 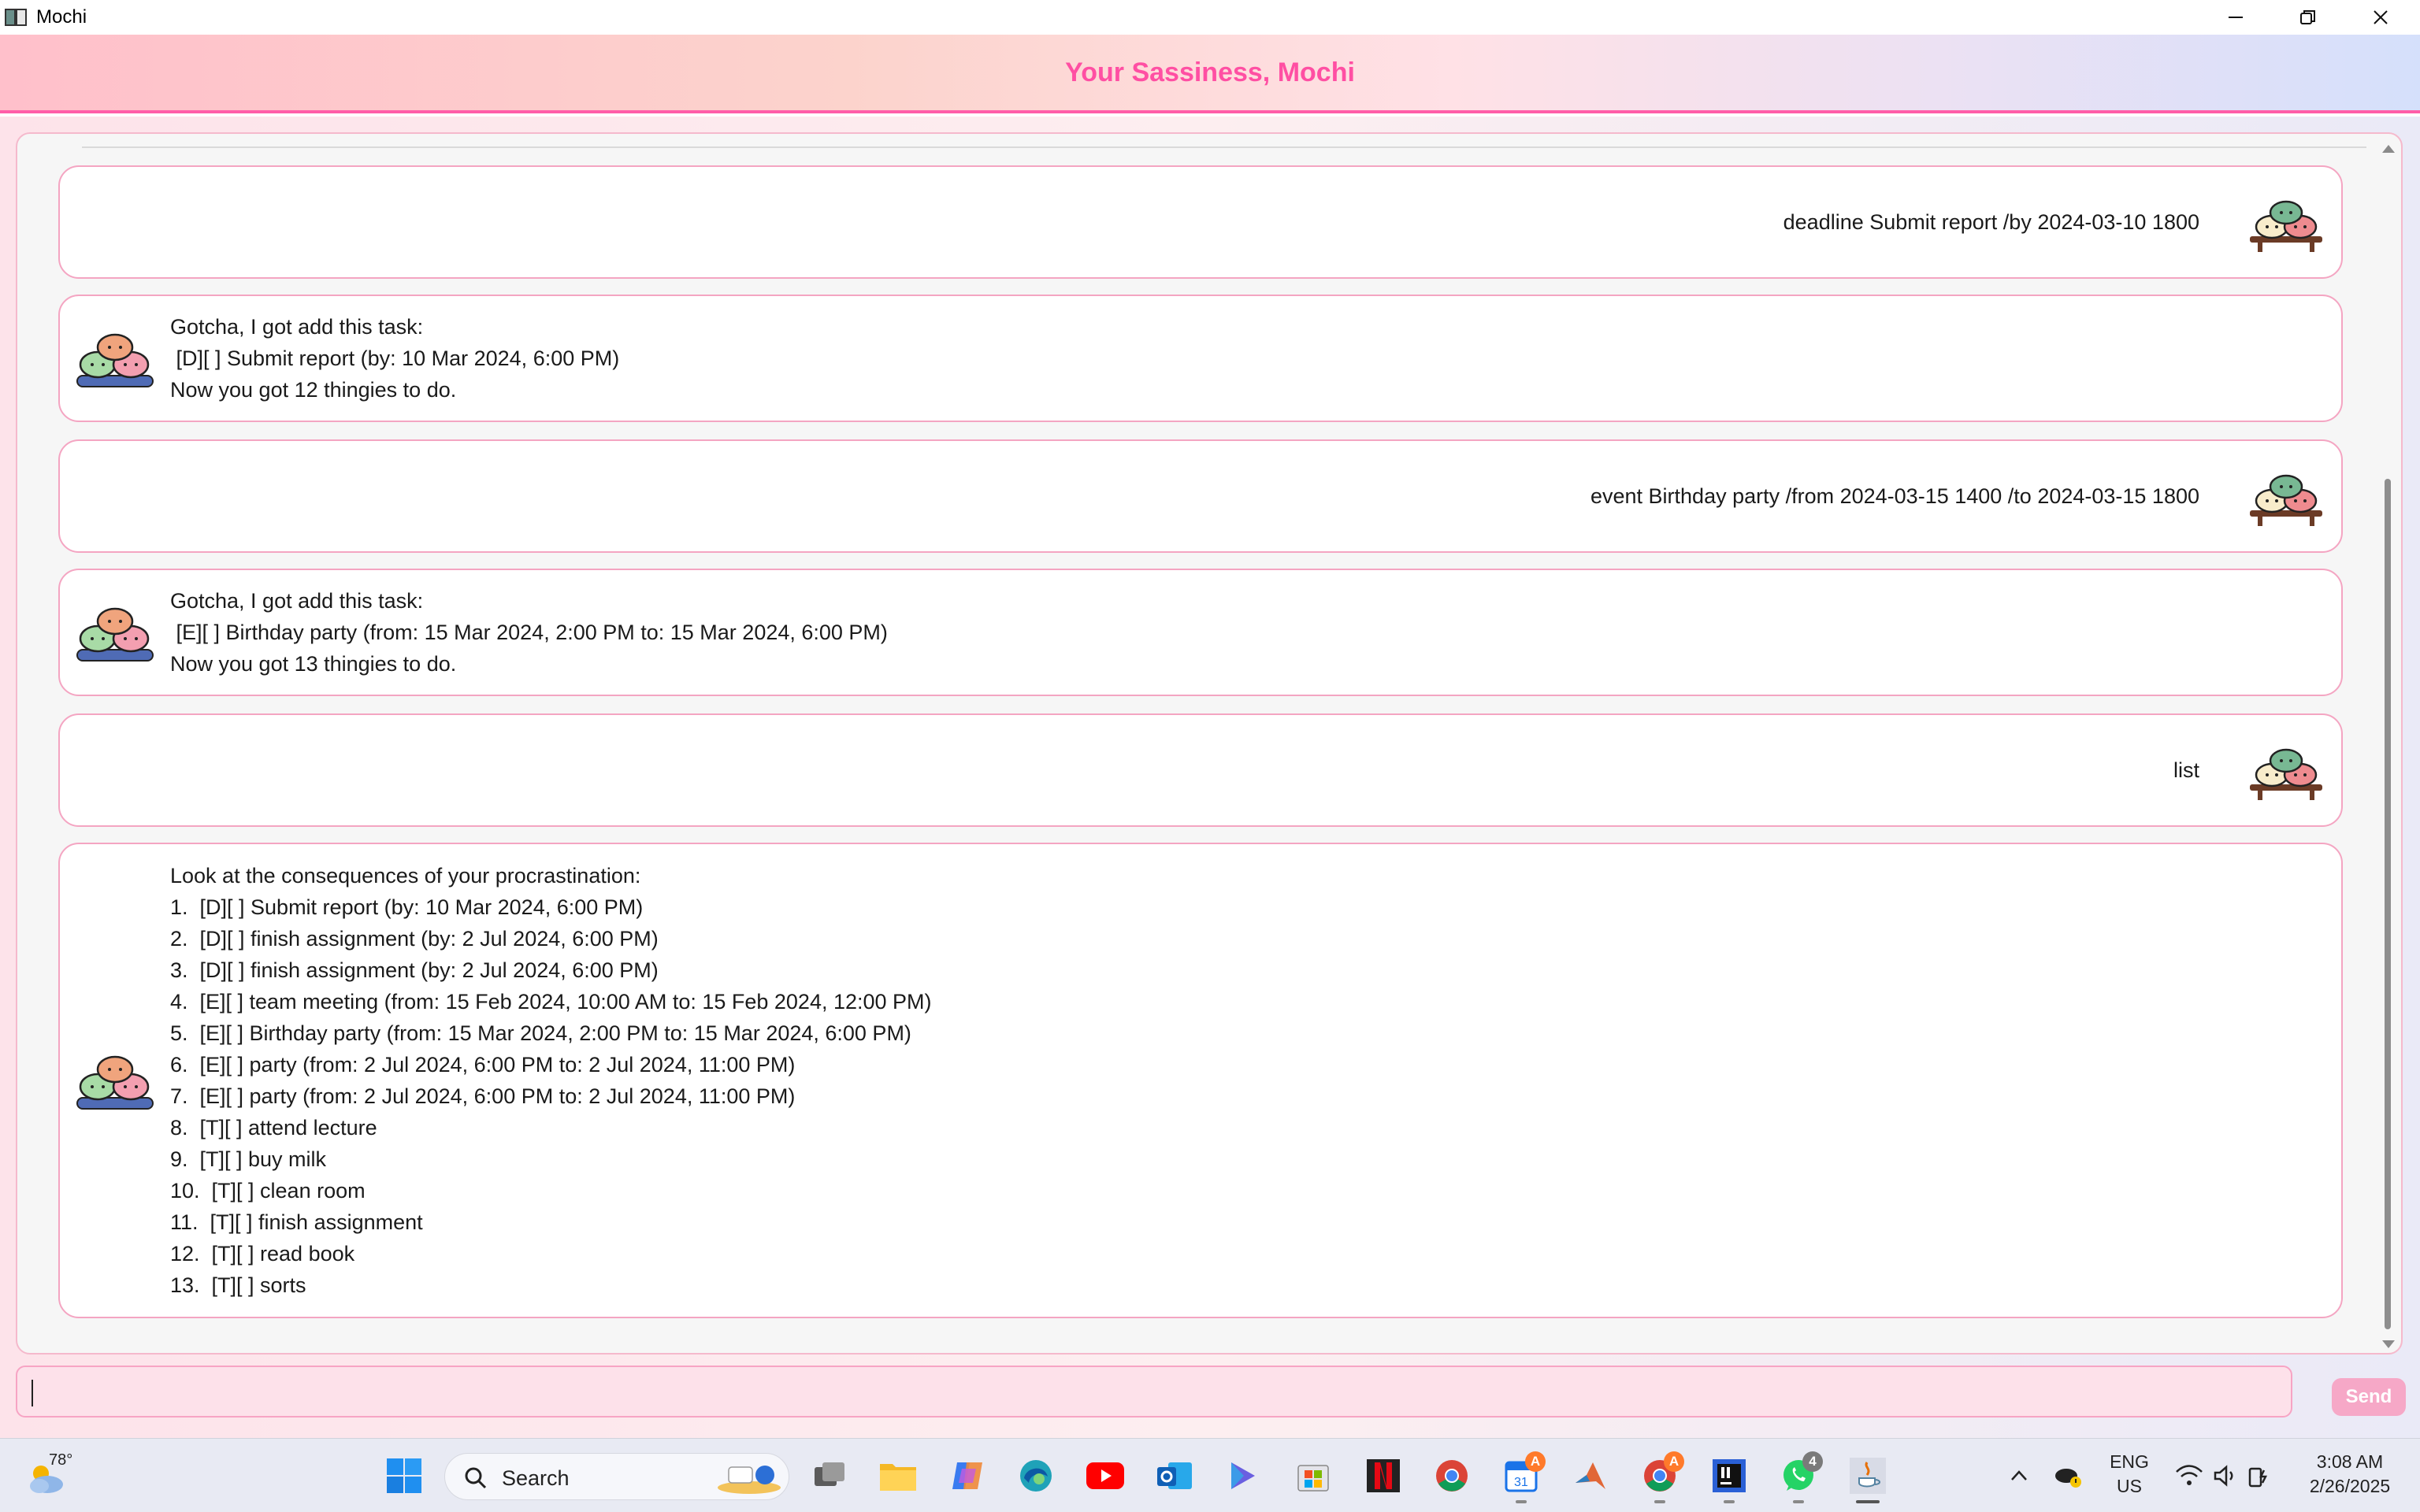 What do you see at coordinates (1154, 1392) in the screenshot?
I see `message-input` at bounding box center [1154, 1392].